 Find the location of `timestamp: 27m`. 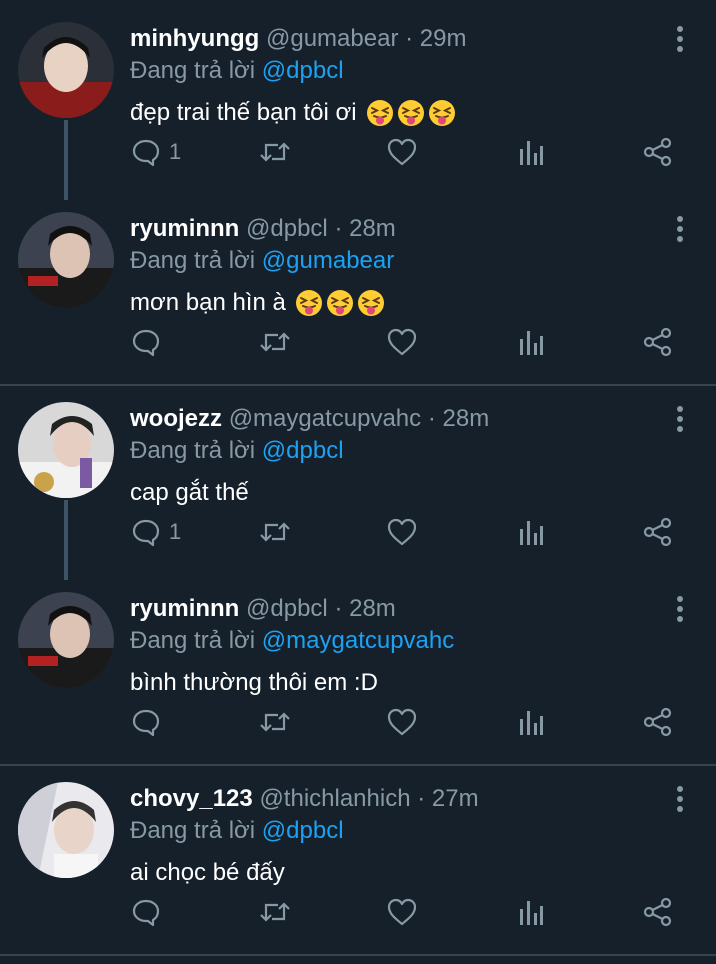

timestamp: 27m is located at coordinates (455, 798).